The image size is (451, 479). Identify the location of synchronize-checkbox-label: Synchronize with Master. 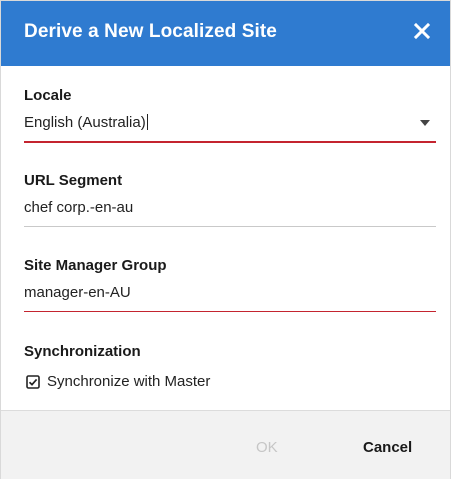
(129, 381).